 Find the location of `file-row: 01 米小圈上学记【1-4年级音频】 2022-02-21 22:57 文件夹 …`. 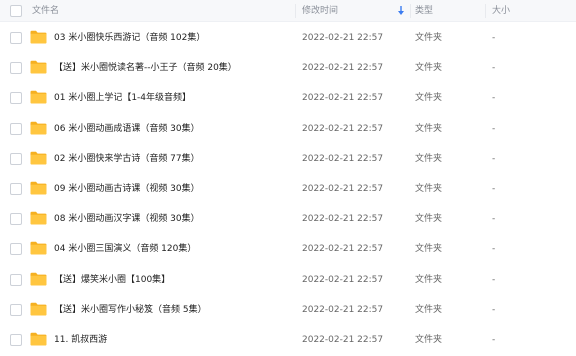

file-row: 01 米小圈上学记【1-4年级音频】 2022-02-21 22:57 文件夹 … is located at coordinates (288, 98).